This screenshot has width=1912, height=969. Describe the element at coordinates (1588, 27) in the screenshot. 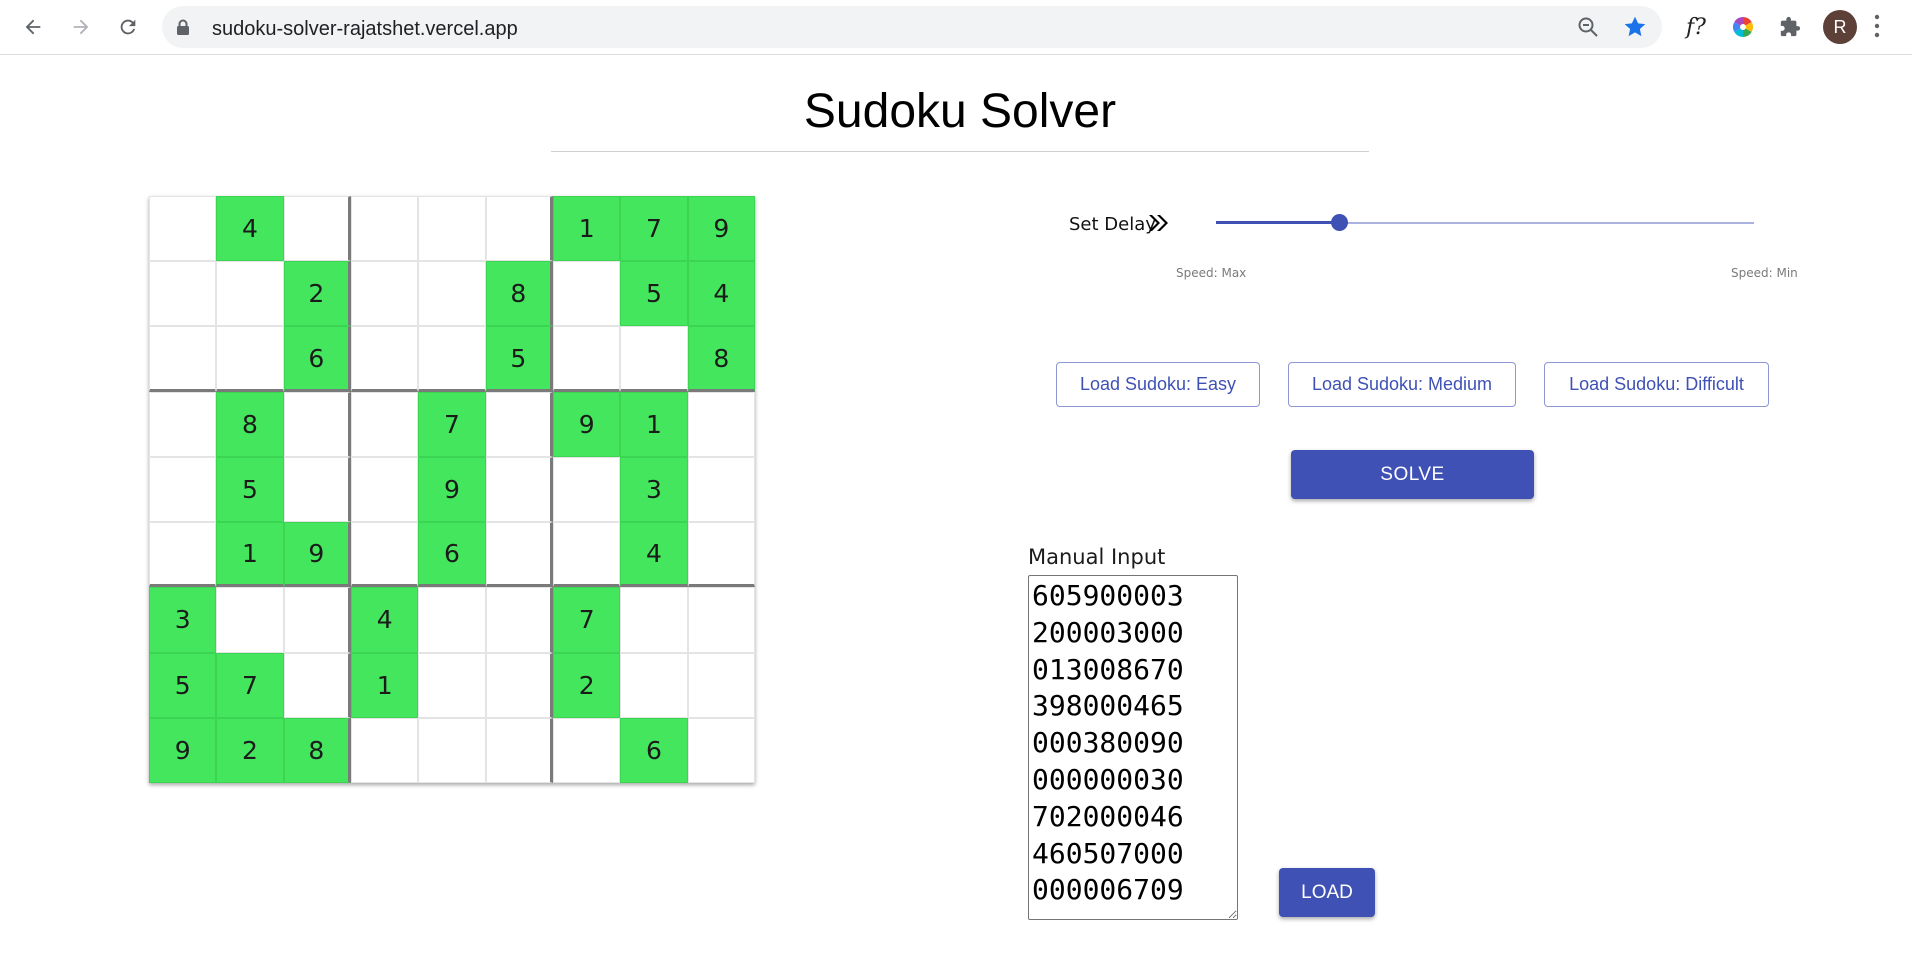

I see `zoom-out-icon` at that location.